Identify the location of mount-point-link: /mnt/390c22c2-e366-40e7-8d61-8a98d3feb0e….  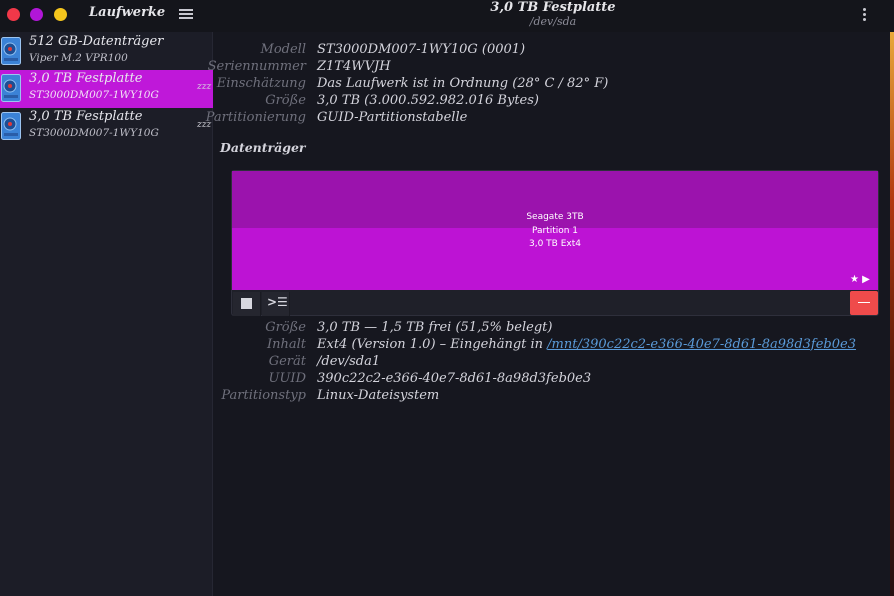
(701, 344).